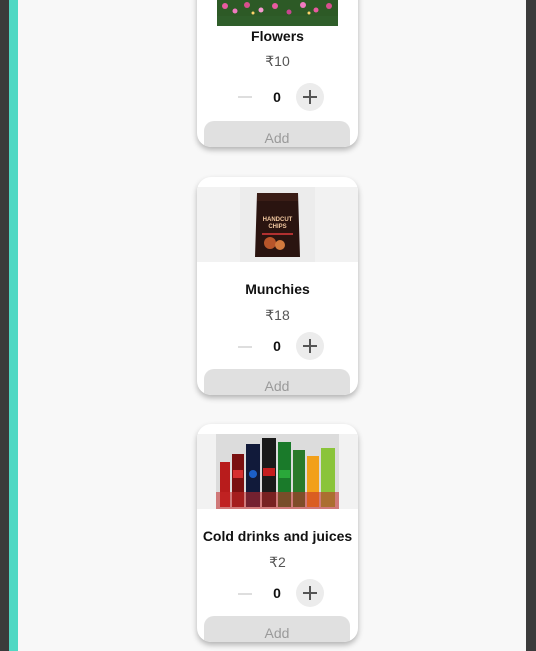  What do you see at coordinates (277, 13) in the screenshot?
I see `flowers-image` at bounding box center [277, 13].